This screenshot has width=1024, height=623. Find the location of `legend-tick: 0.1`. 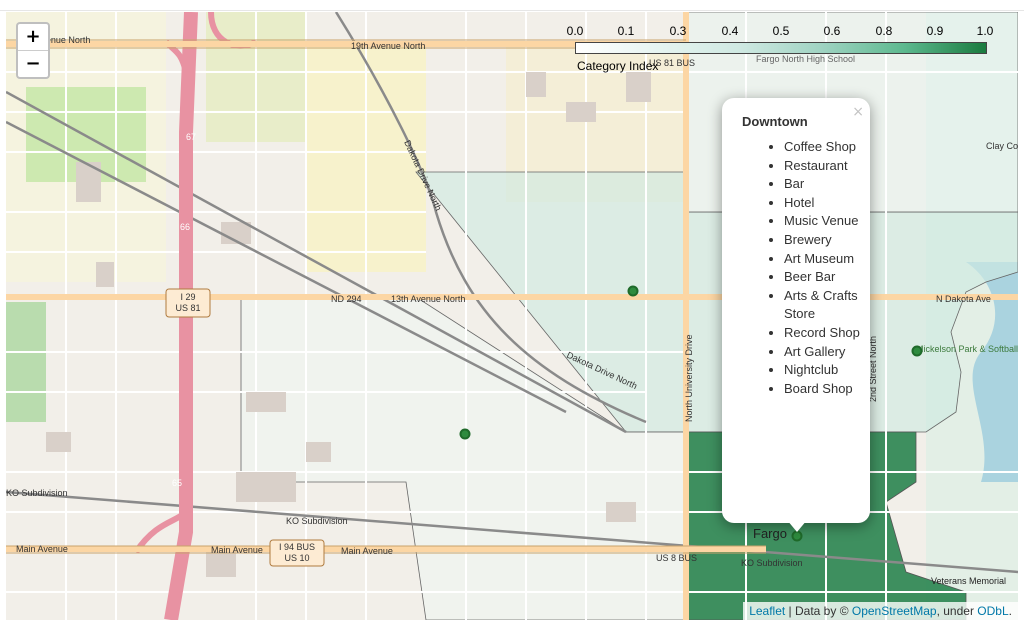

legend-tick: 0.1 is located at coordinates (626, 31).